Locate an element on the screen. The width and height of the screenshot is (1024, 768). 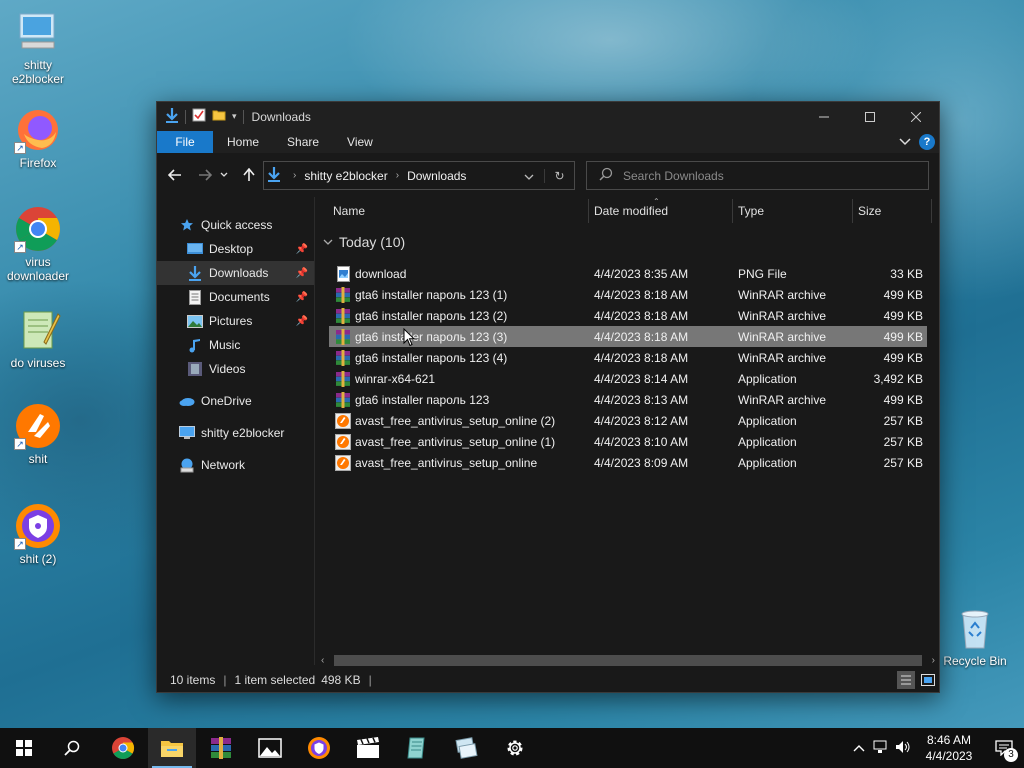
png-file-icon is located at coordinates (343, 273).